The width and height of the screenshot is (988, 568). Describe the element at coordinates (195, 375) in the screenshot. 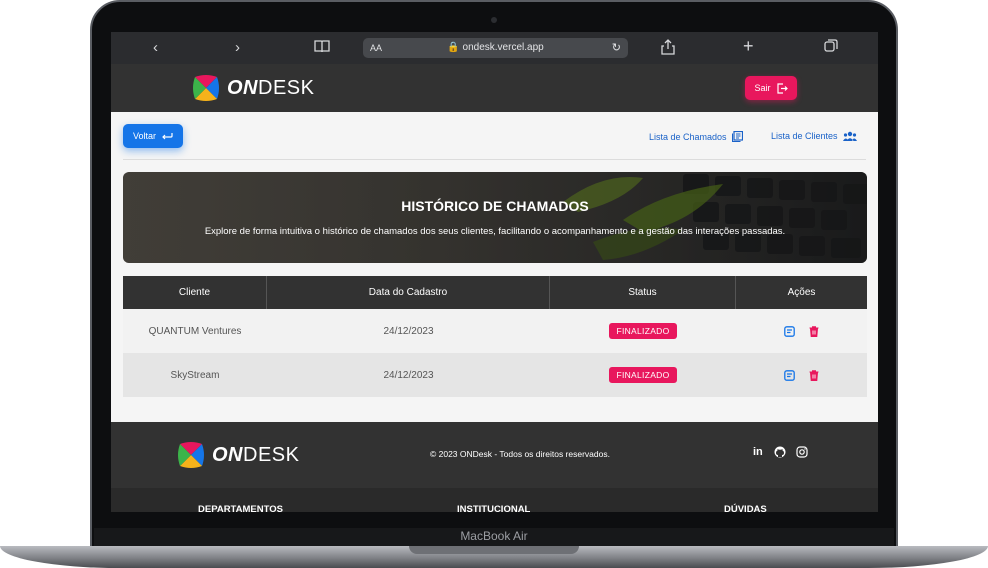

I see `cell-cliente: SkyStream` at that location.